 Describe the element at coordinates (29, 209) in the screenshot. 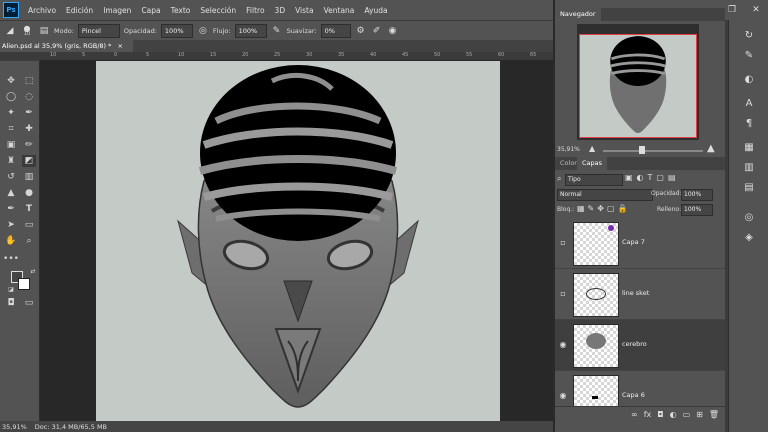

I see `type-tool-icon: T` at that location.